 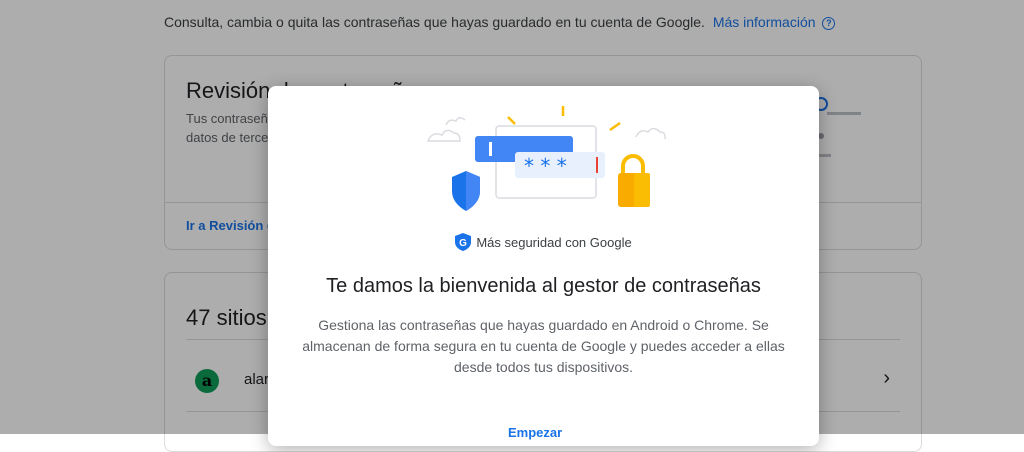 I want to click on password-security-illustration: * * *, so click(x=546, y=158).